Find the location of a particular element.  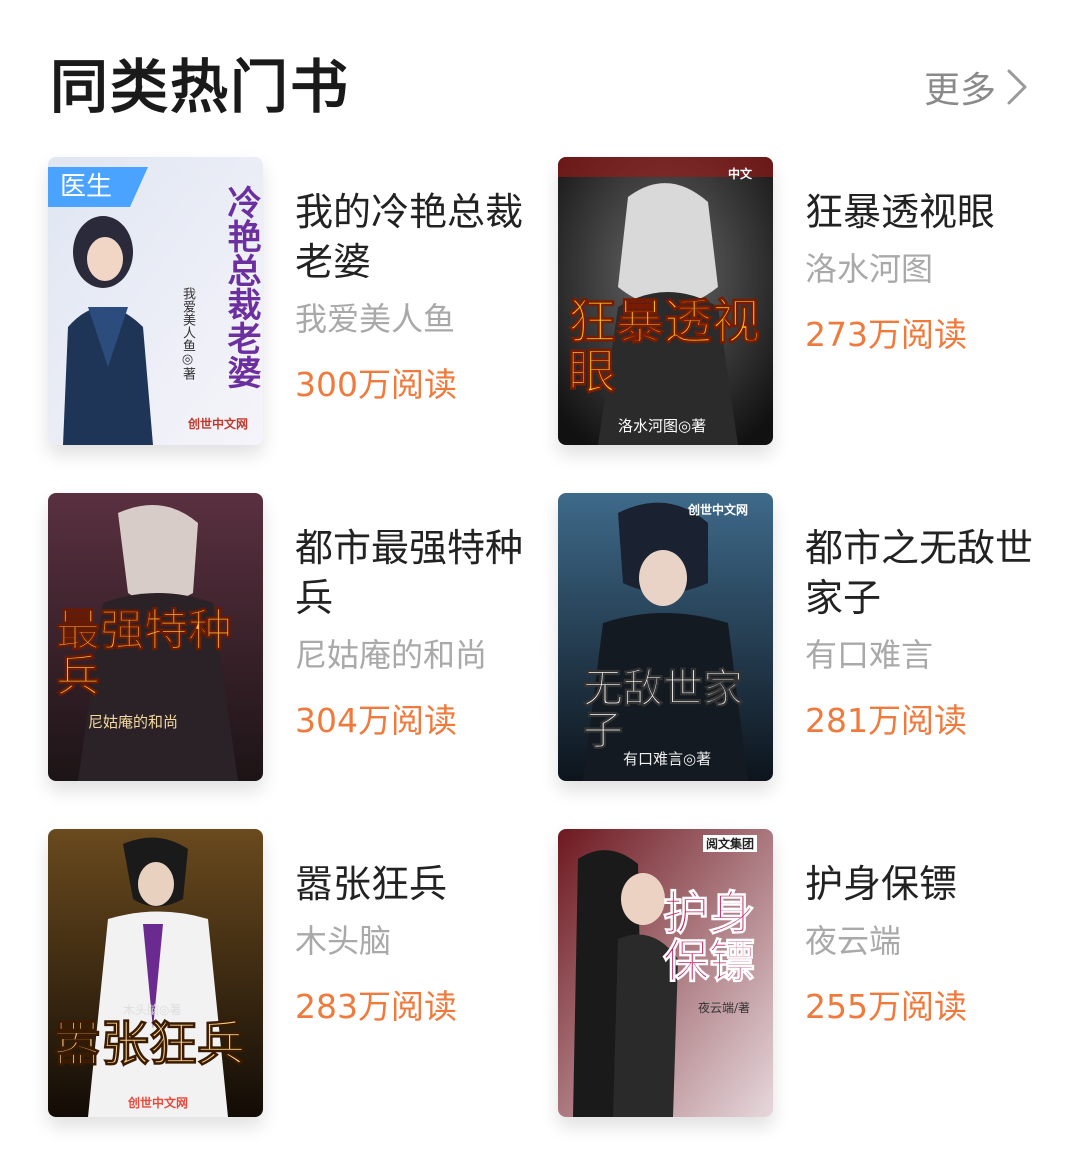

book-read-count: 283万阅读 is located at coordinates (376, 1006).